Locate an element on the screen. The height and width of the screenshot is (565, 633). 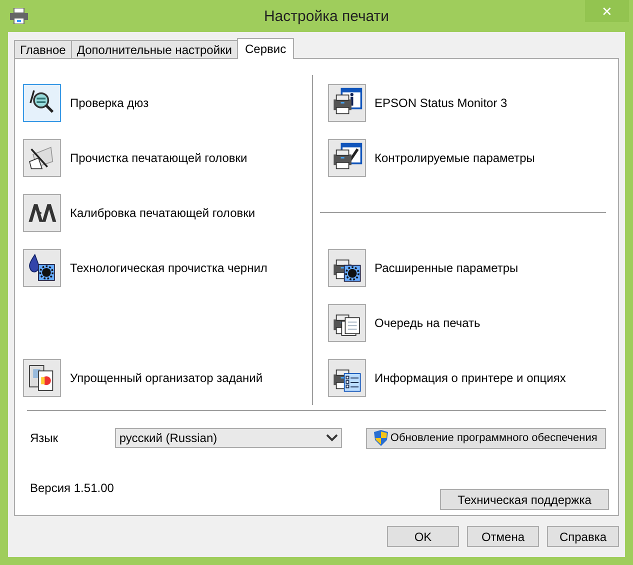
tool-label: Калибровка печатающей головки is located at coordinates (163, 213).